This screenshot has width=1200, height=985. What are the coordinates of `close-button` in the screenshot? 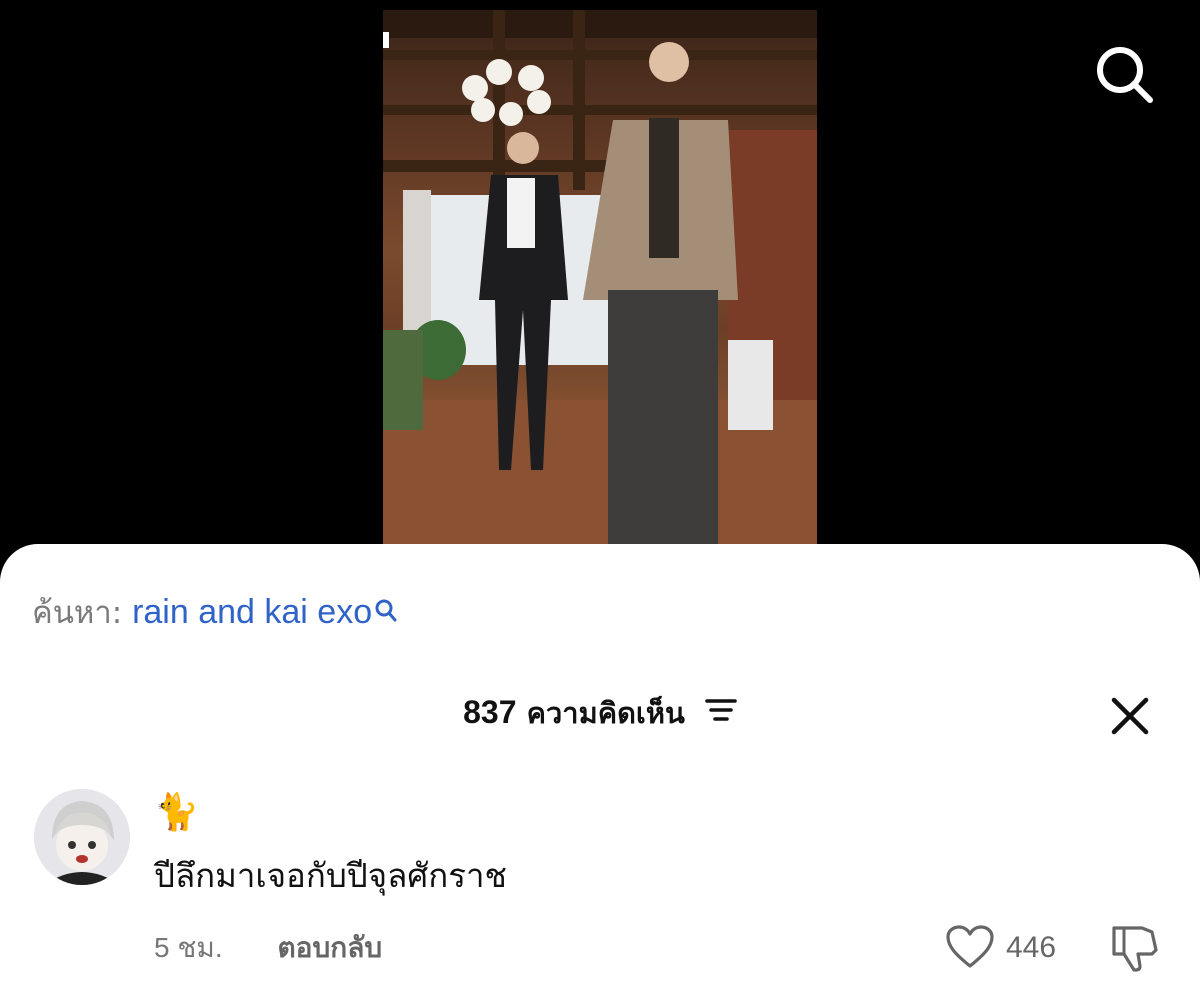 It's located at (1130, 716).